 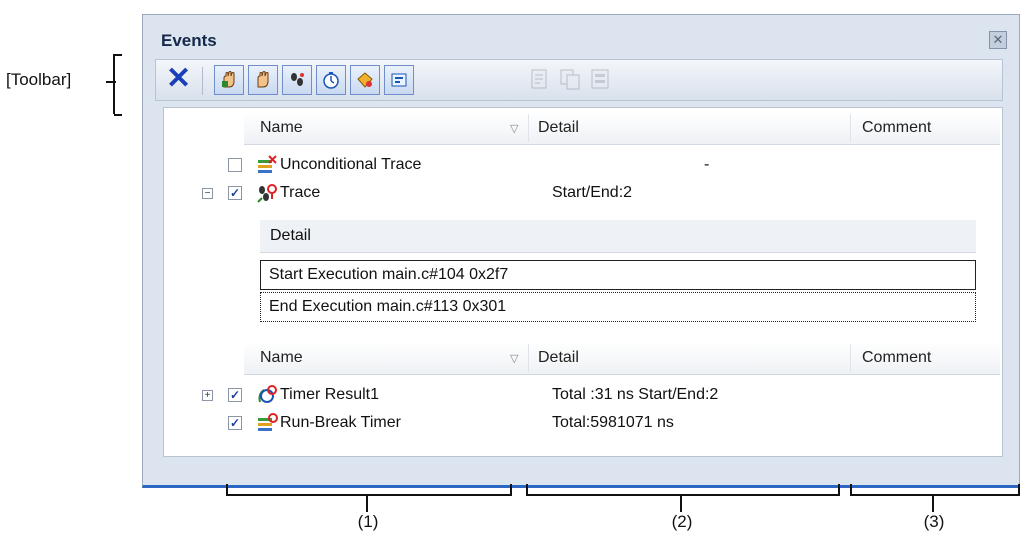 What do you see at coordinates (267, 397) in the screenshot?
I see `timer-result-icon` at bounding box center [267, 397].